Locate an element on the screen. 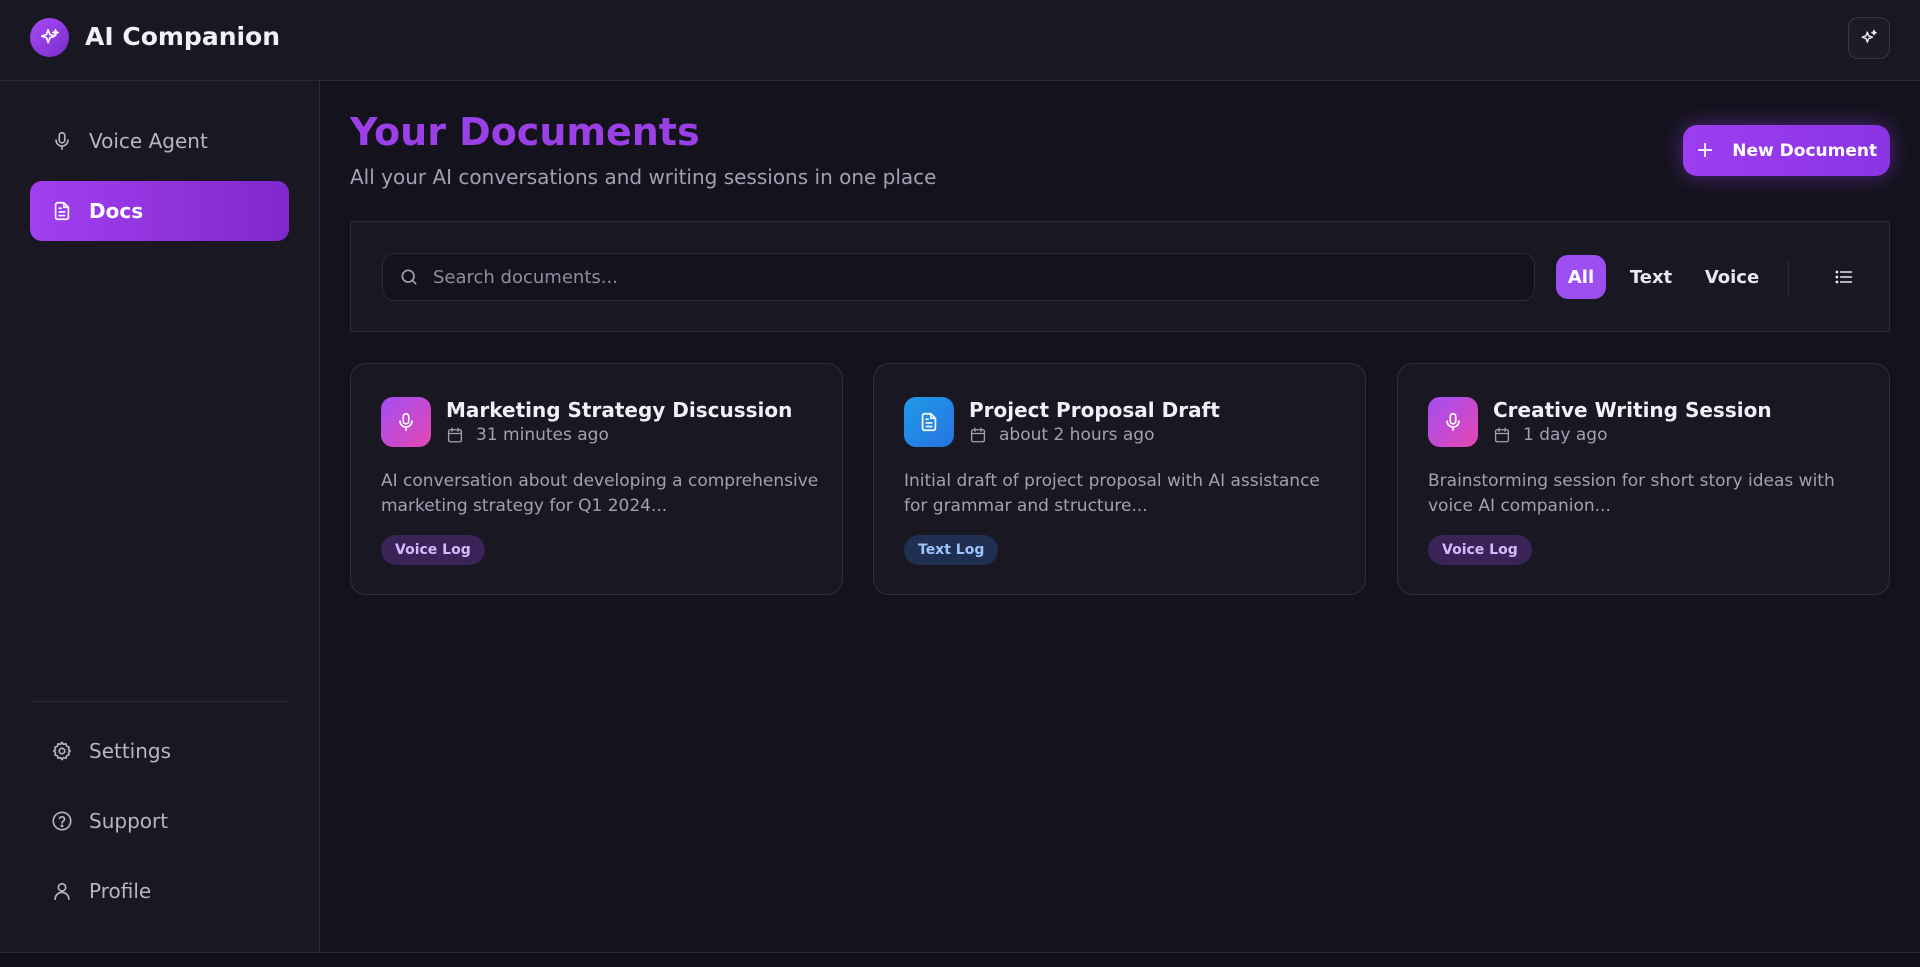  list-icon is located at coordinates (1844, 277).